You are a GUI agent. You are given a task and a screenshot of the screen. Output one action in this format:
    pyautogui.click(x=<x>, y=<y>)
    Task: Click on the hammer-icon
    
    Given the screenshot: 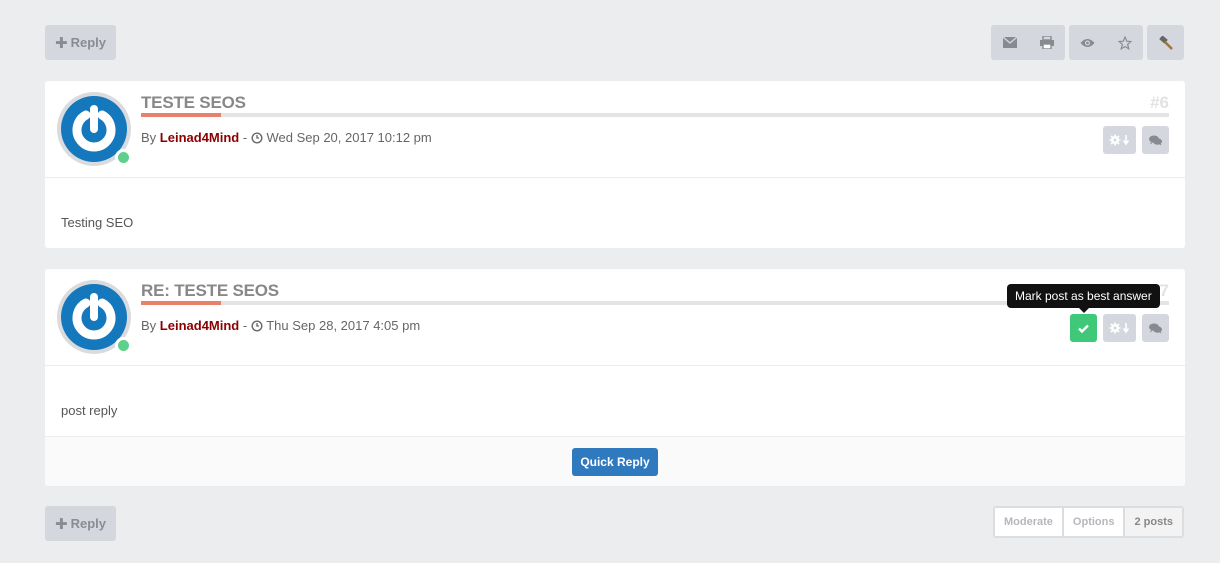 What is the action you would take?
    pyautogui.click(x=1166, y=42)
    